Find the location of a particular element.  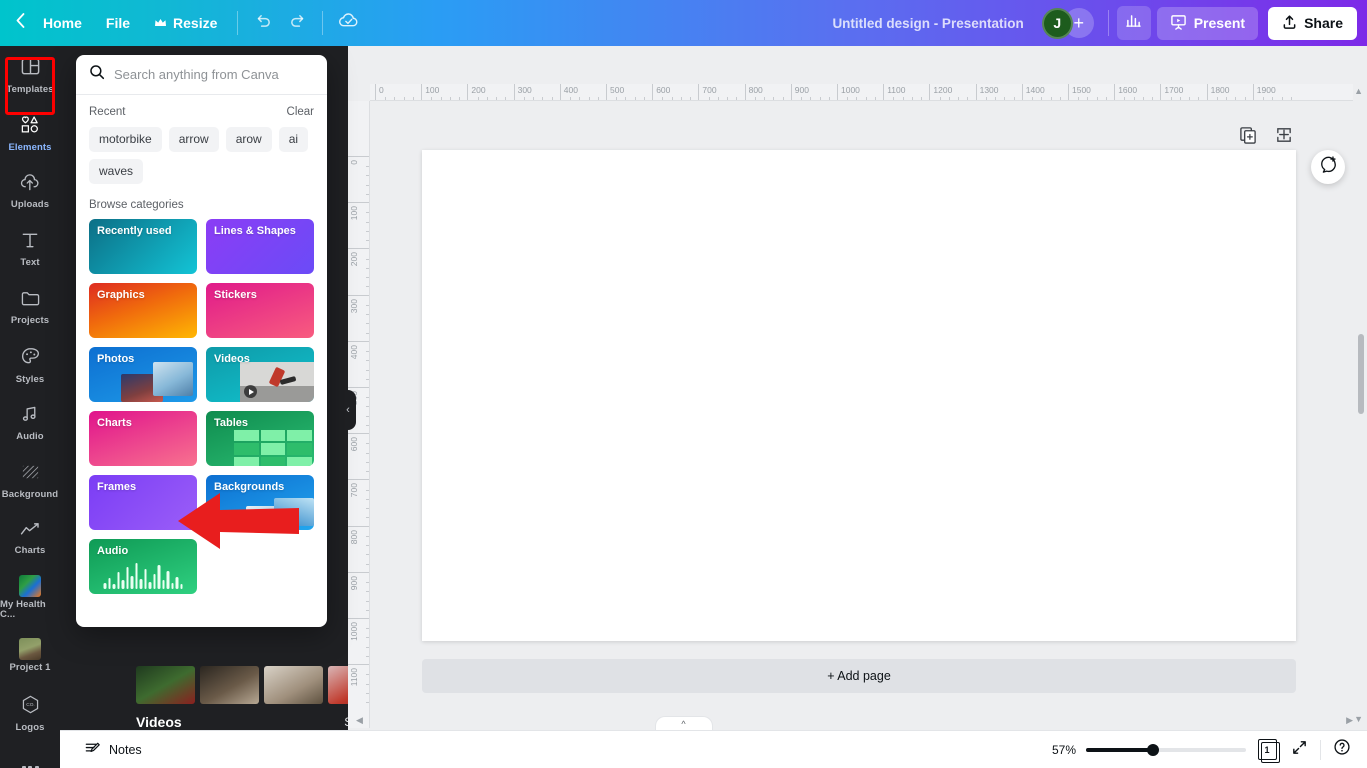

bar-chart-icon is located at coordinates (1133, 23).